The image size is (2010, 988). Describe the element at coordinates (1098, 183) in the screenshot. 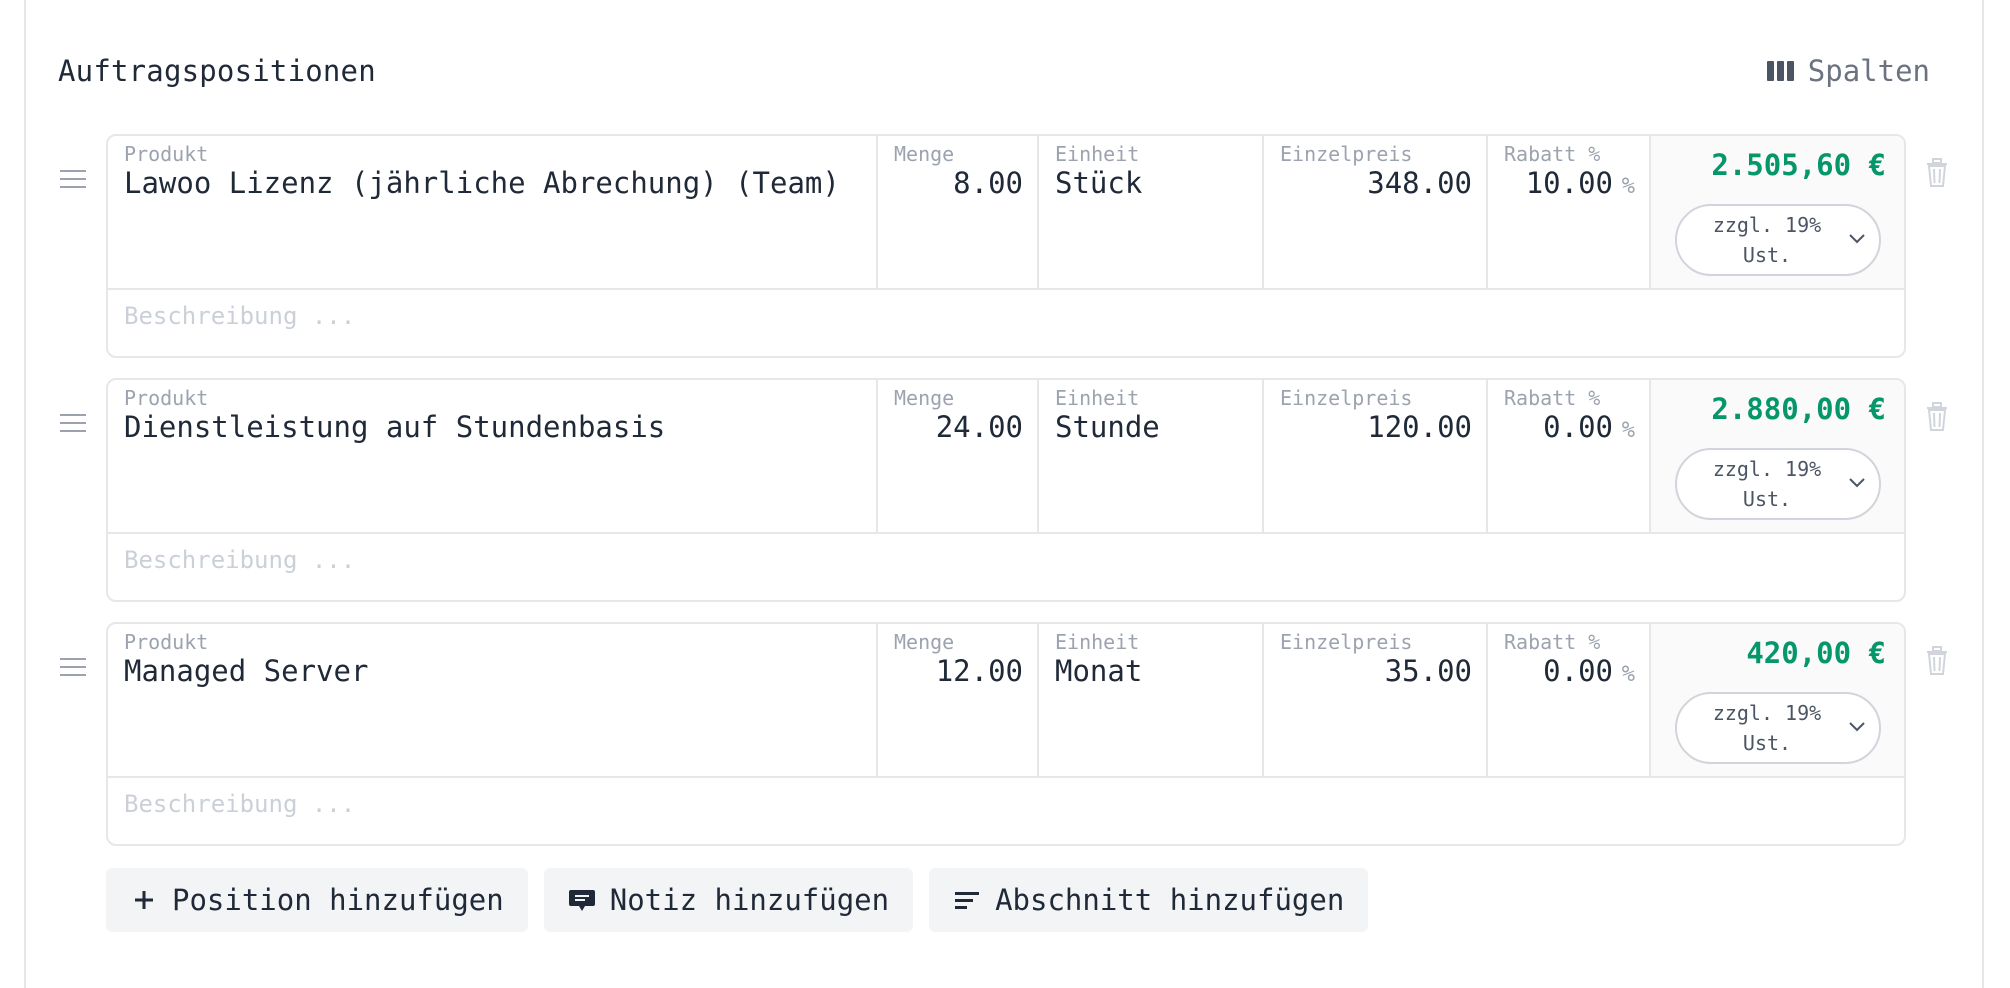

I see `unit-input: Stück` at that location.